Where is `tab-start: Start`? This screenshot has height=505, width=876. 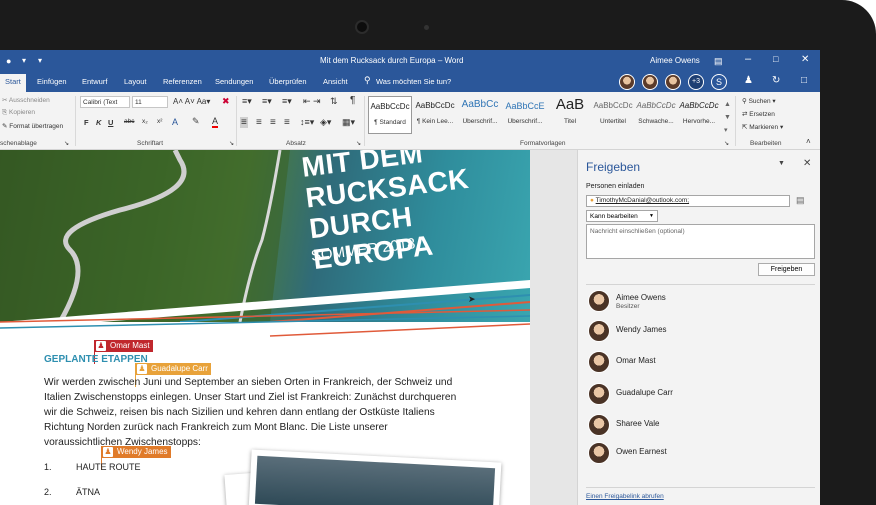
tab-start: Start is located at coordinates (13, 83).